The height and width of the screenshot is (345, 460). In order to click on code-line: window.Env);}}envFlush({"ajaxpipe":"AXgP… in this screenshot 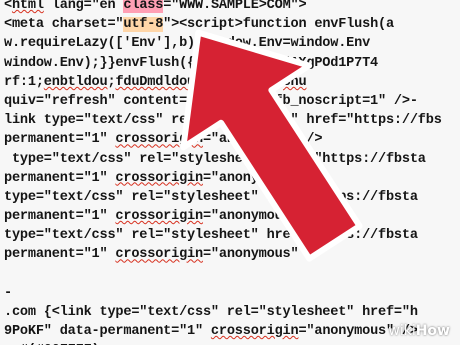, I will do `click(223, 63)`.